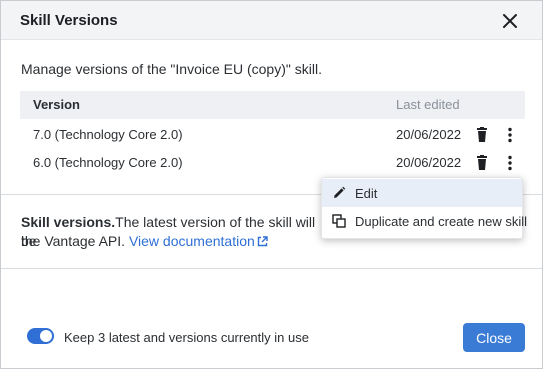  I want to click on table-row: 7.0 (Technology Core 2.0) 20/06/2022, so click(272, 134).